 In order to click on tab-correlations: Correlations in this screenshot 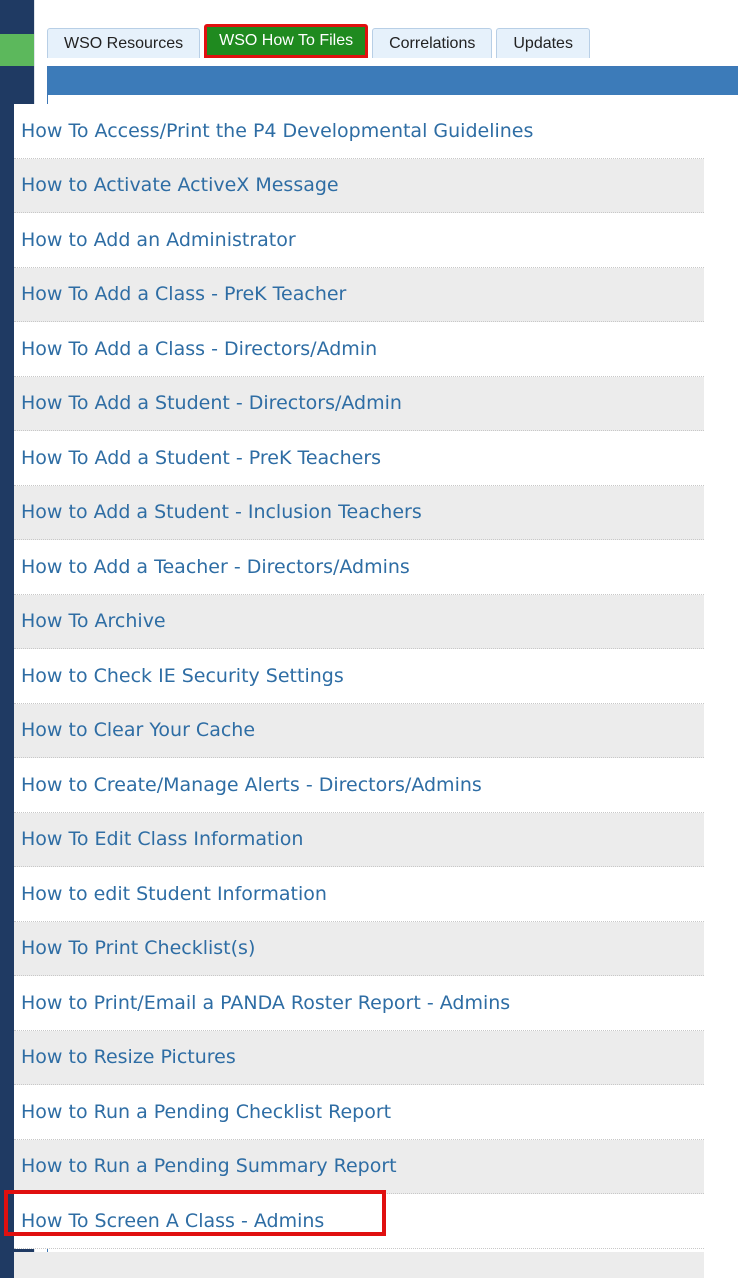, I will do `click(432, 43)`.